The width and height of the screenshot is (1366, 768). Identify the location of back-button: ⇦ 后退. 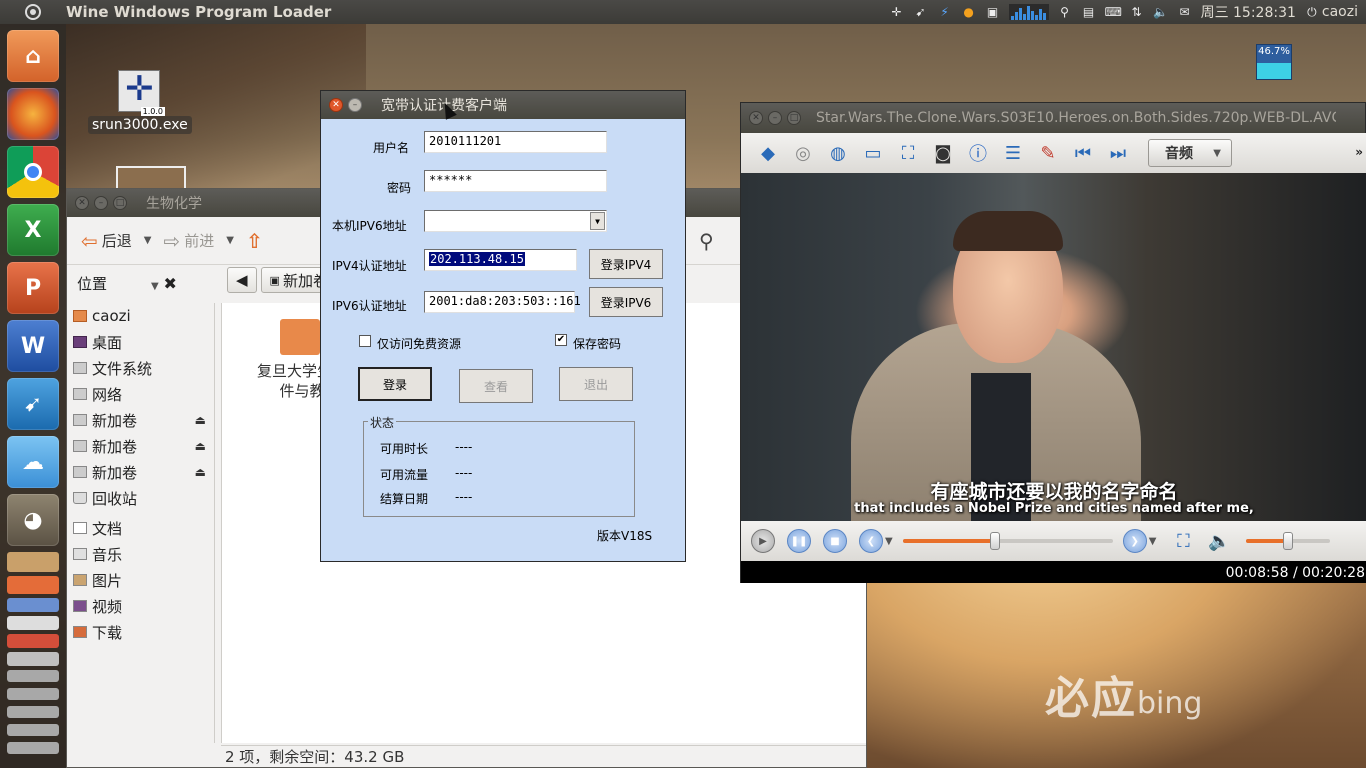
(106, 241).